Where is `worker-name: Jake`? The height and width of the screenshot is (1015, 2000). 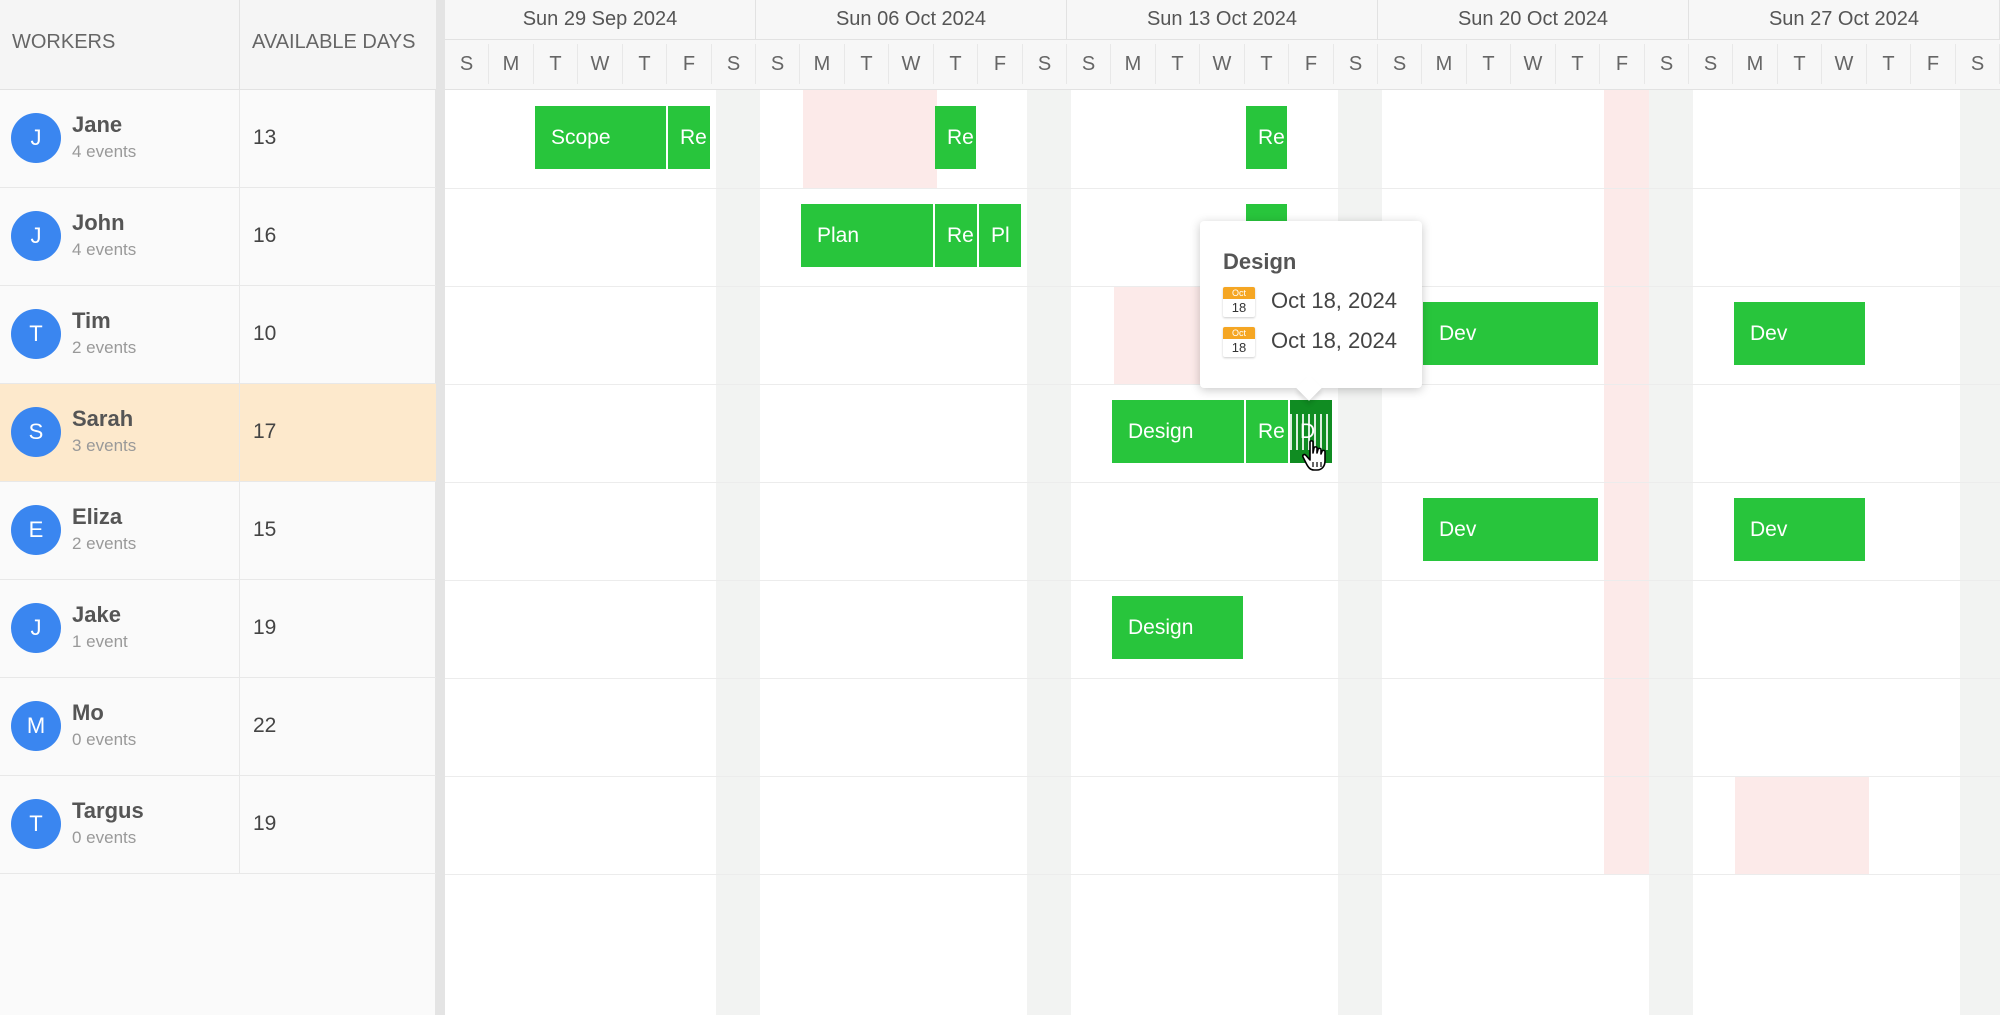 worker-name: Jake is located at coordinates (96, 614).